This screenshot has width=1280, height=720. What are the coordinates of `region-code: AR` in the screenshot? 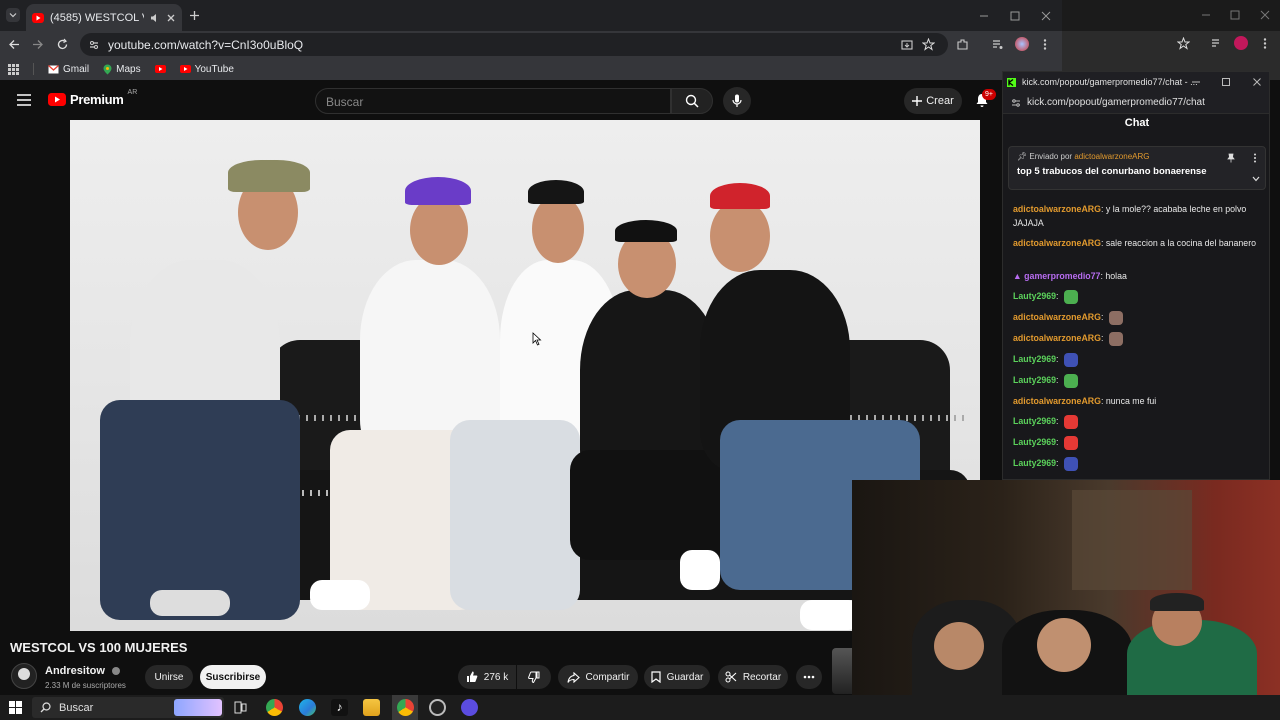 It's located at (132, 92).